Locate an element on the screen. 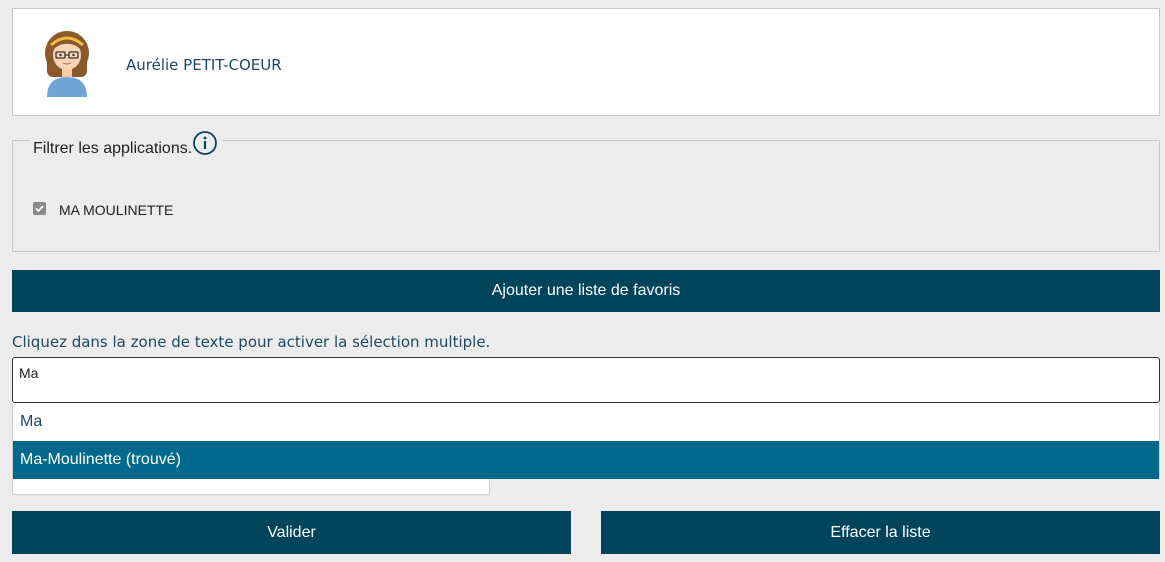 The height and width of the screenshot is (562, 1165). search-input-value: Ma is located at coordinates (29, 373).